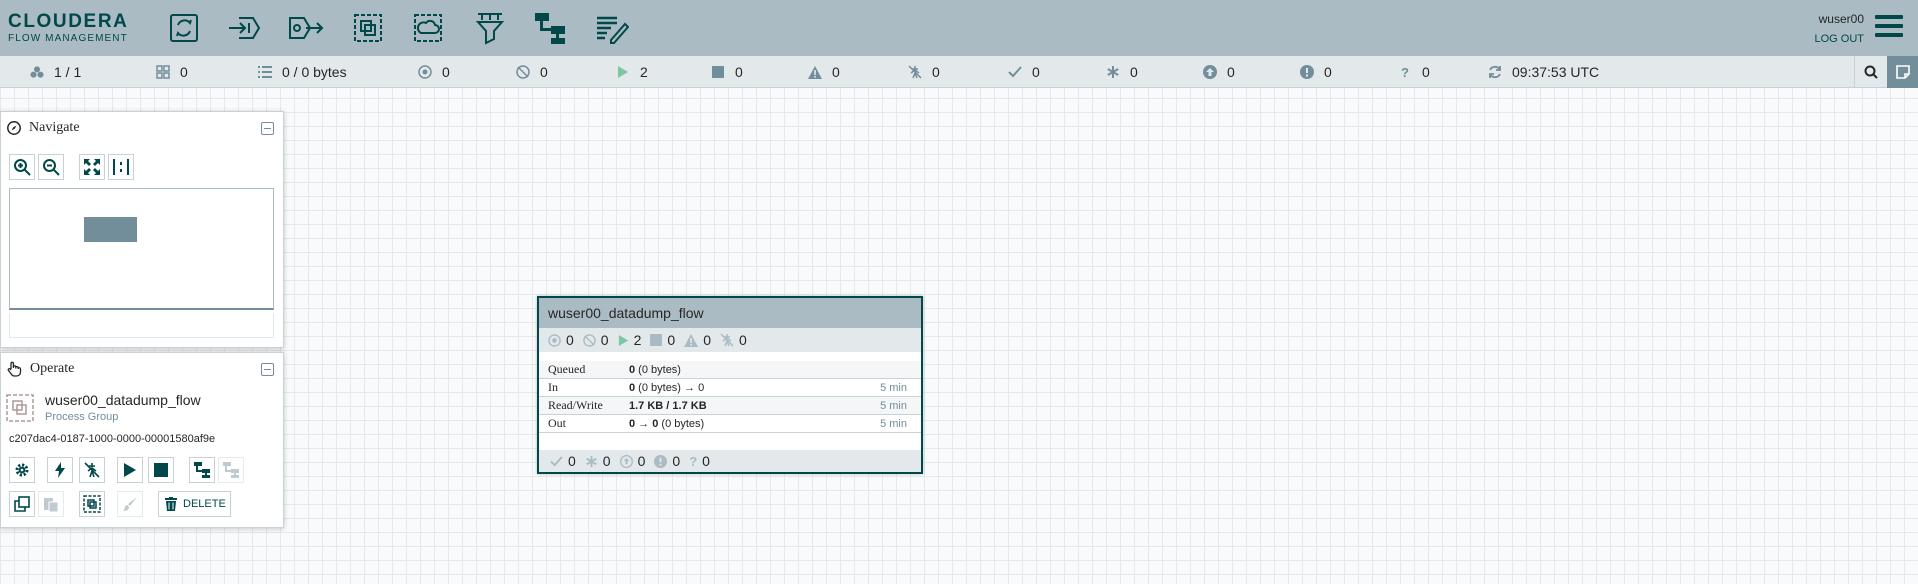  Describe the element at coordinates (570, 340) in the screenshot. I see `pg-transmitting-value: 0` at that location.